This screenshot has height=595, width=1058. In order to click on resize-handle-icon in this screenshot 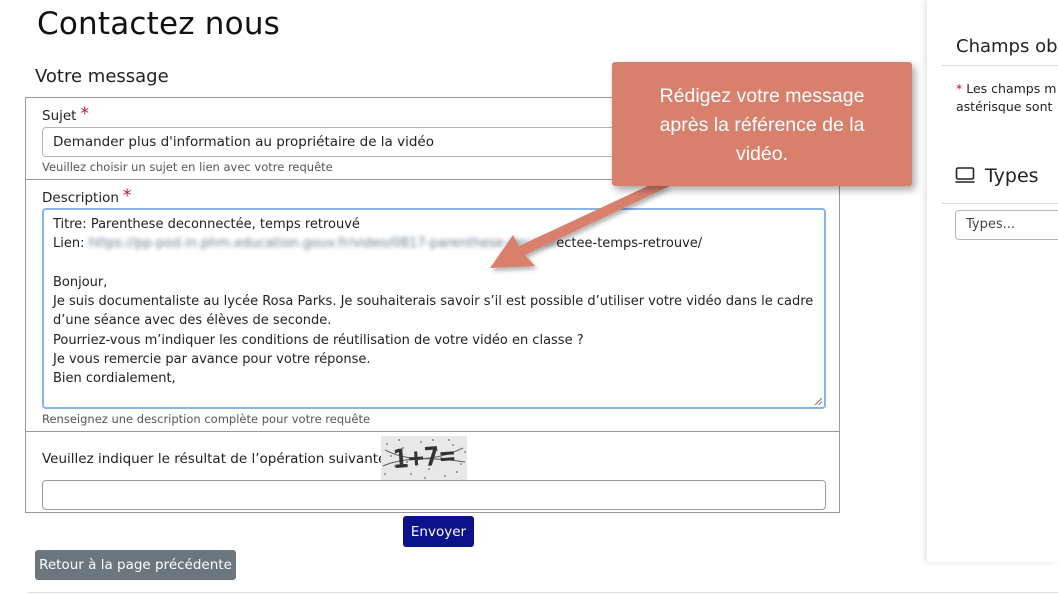, I will do `click(818, 401)`.